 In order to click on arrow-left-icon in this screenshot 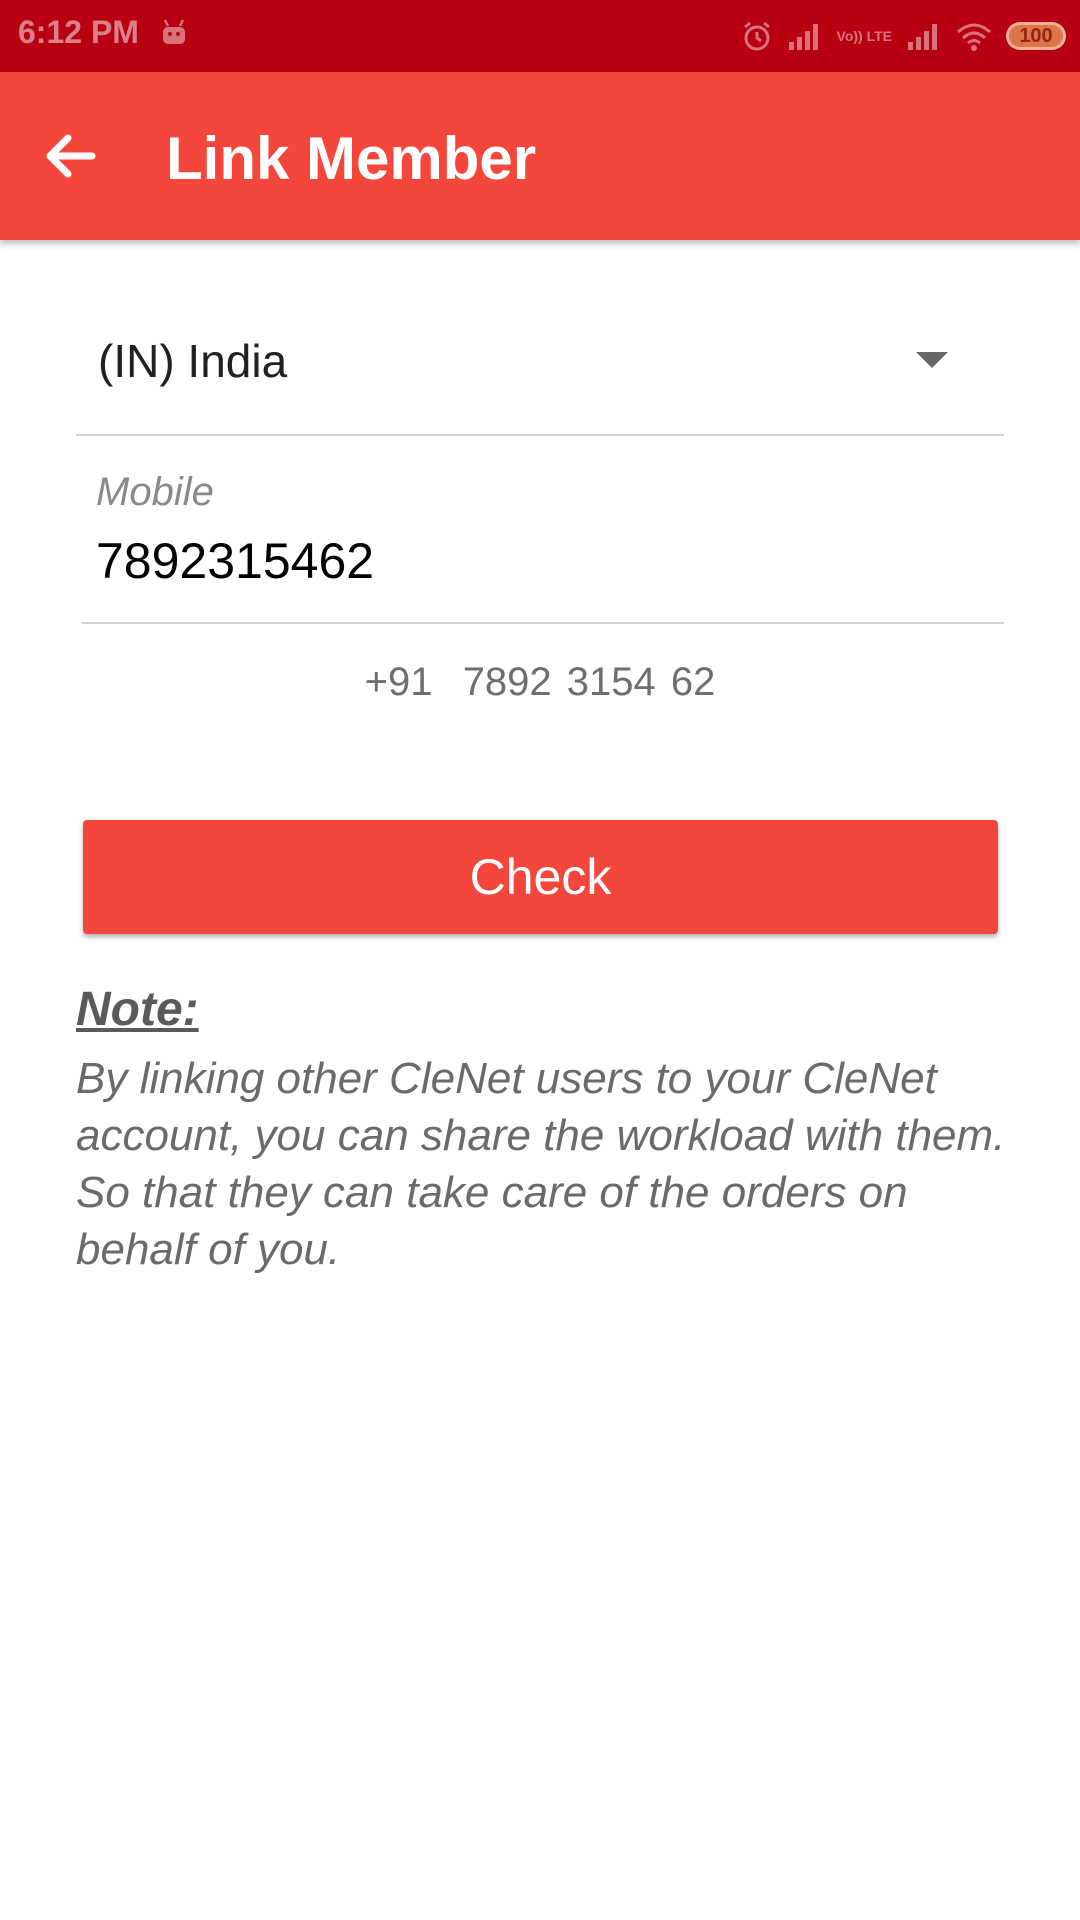, I will do `click(71, 156)`.